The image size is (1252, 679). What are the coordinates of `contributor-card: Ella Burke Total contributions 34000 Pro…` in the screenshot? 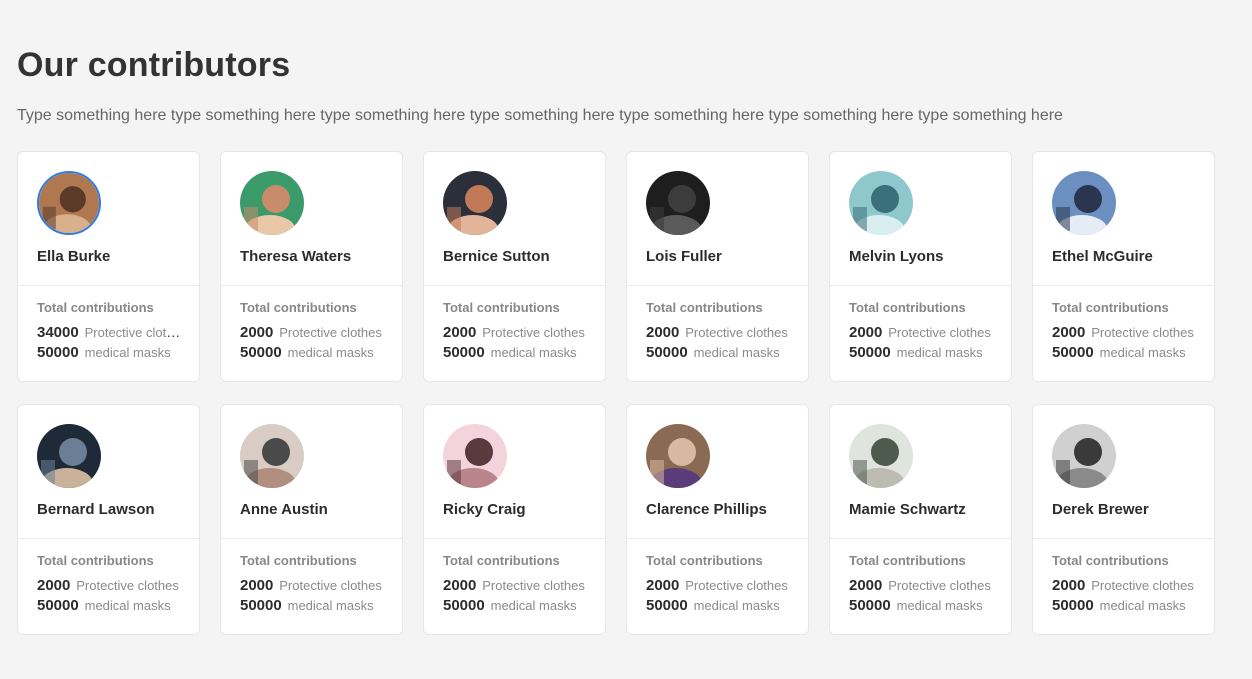 It's located at (108, 266).